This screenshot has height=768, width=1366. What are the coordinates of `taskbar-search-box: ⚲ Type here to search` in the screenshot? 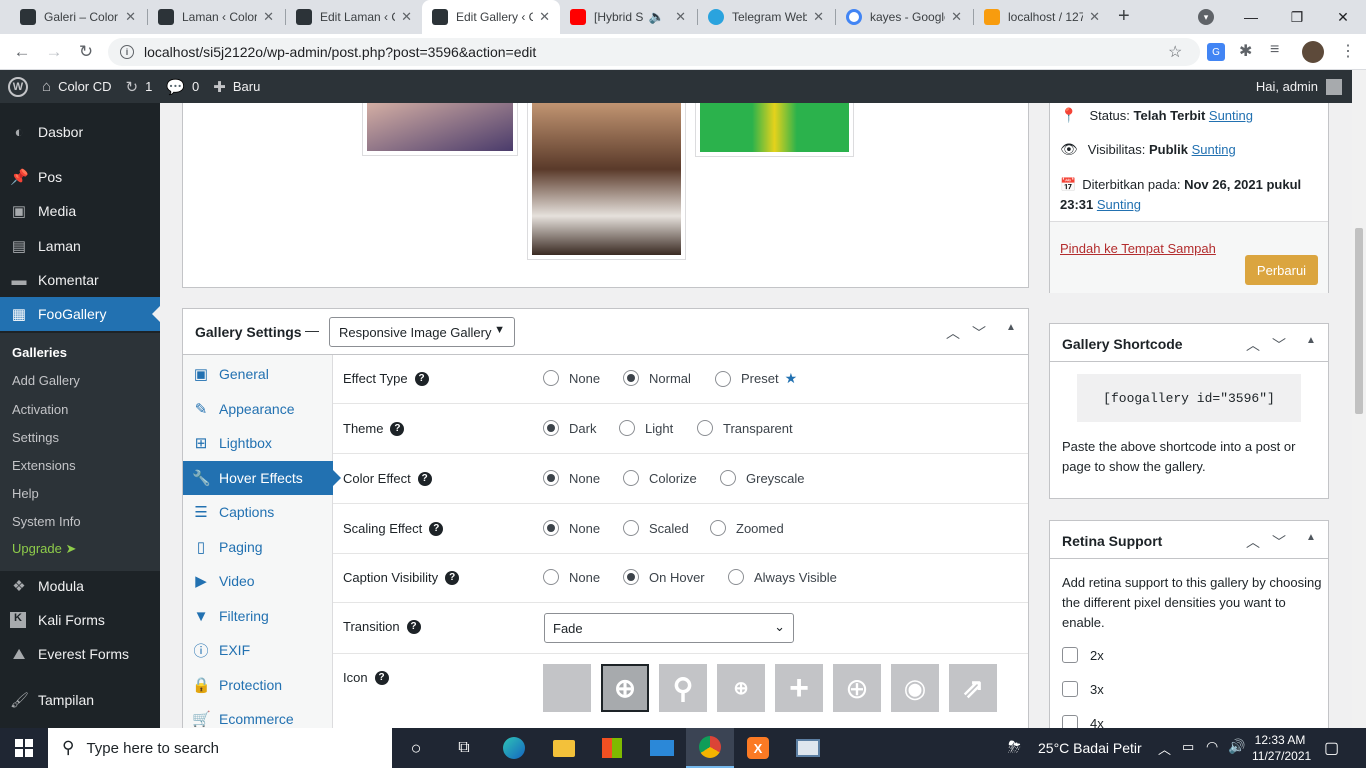 It's located at (220, 748).